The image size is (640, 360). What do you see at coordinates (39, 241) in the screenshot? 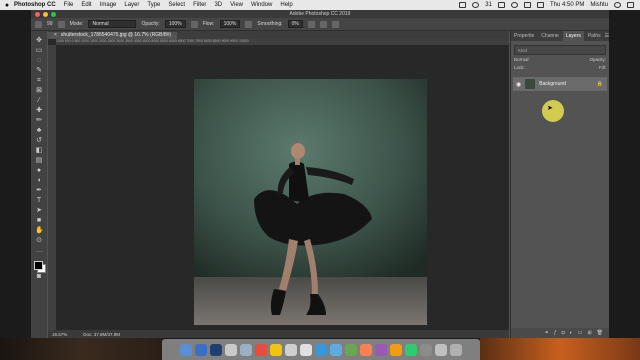
I see `zoom-icon: ⊙` at bounding box center [39, 241].